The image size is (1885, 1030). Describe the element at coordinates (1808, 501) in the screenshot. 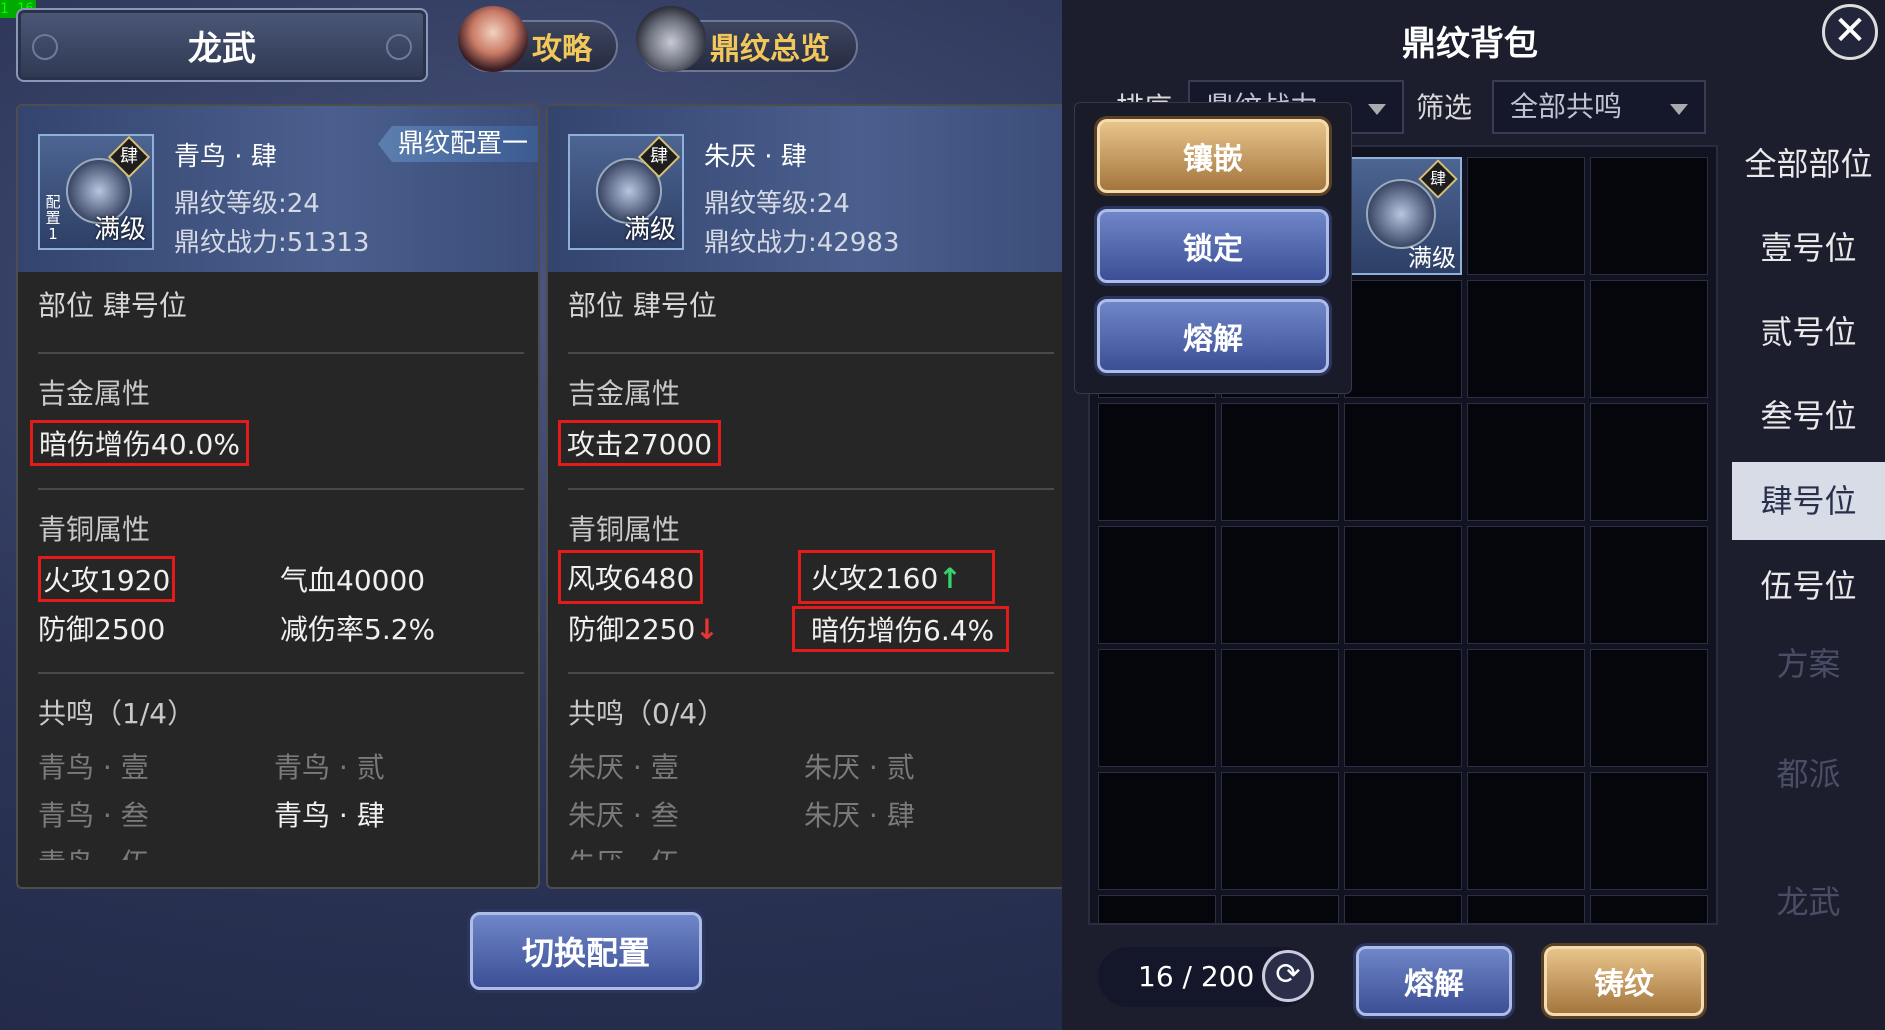

I see `category-tab-selected: 肆号位` at that location.